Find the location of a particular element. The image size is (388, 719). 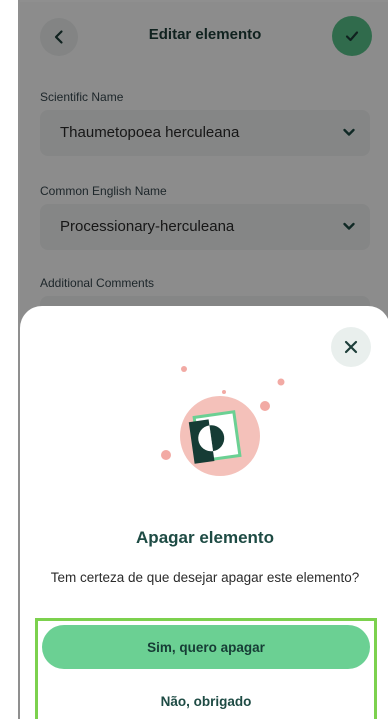

close-button is located at coordinates (351, 347).